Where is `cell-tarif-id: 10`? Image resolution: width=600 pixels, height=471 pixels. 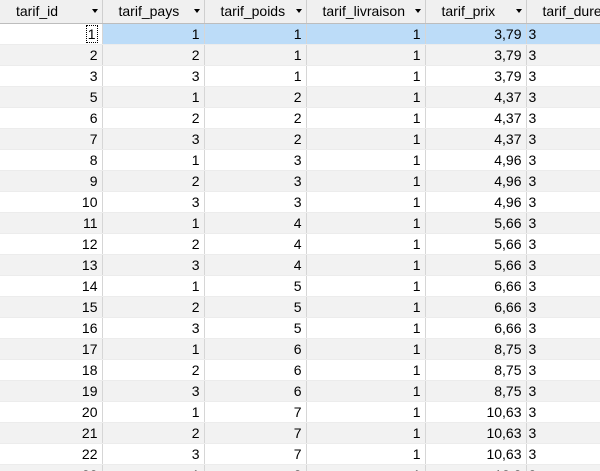
cell-tarif-id: 10 is located at coordinates (51, 202).